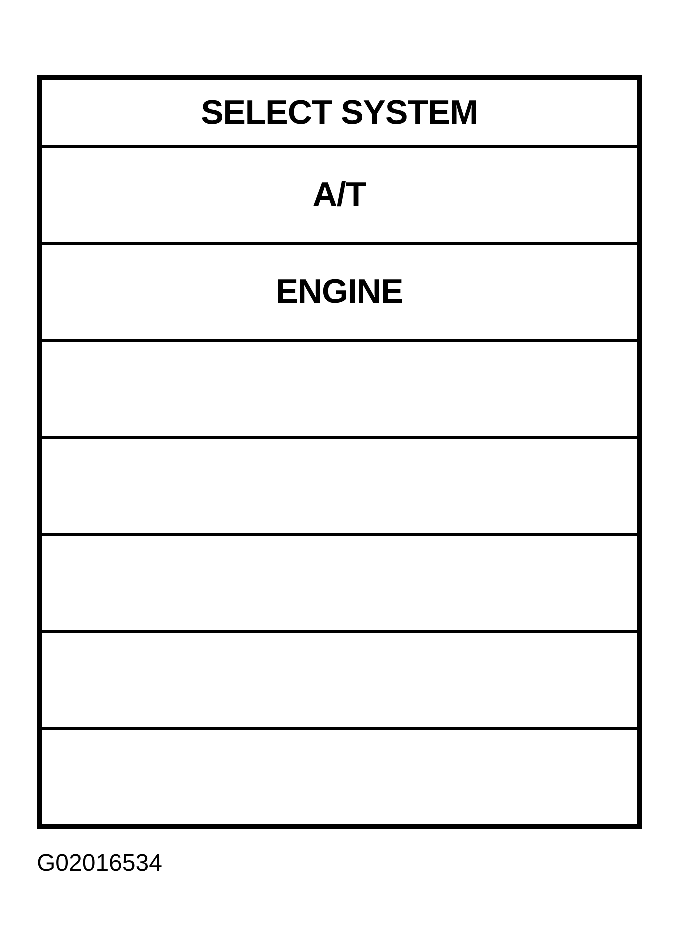 This screenshot has height=949, width=679. What do you see at coordinates (99, 864) in the screenshot?
I see `figure-code: G02016534` at bounding box center [99, 864].